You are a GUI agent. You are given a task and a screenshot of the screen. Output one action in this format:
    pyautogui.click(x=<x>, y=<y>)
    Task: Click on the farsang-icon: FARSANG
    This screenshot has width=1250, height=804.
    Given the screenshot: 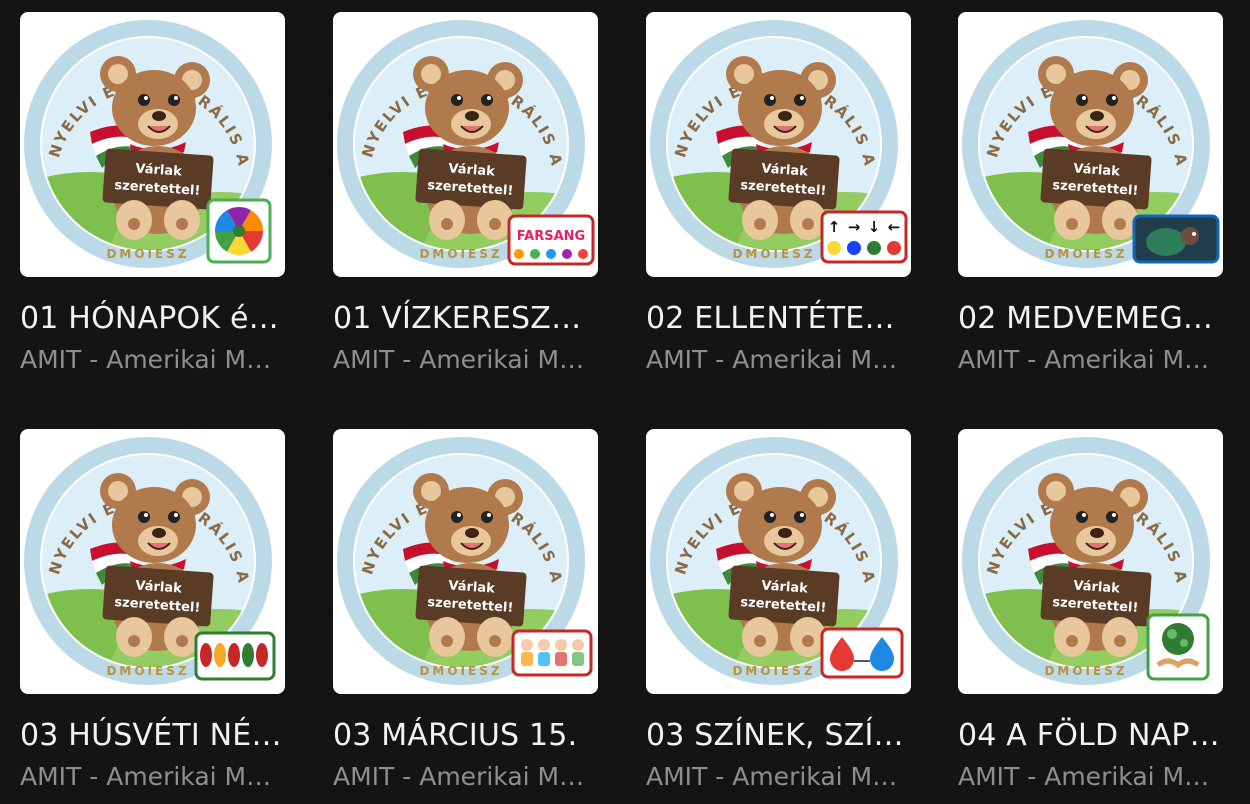 What is the action you would take?
    pyautogui.click(x=551, y=240)
    